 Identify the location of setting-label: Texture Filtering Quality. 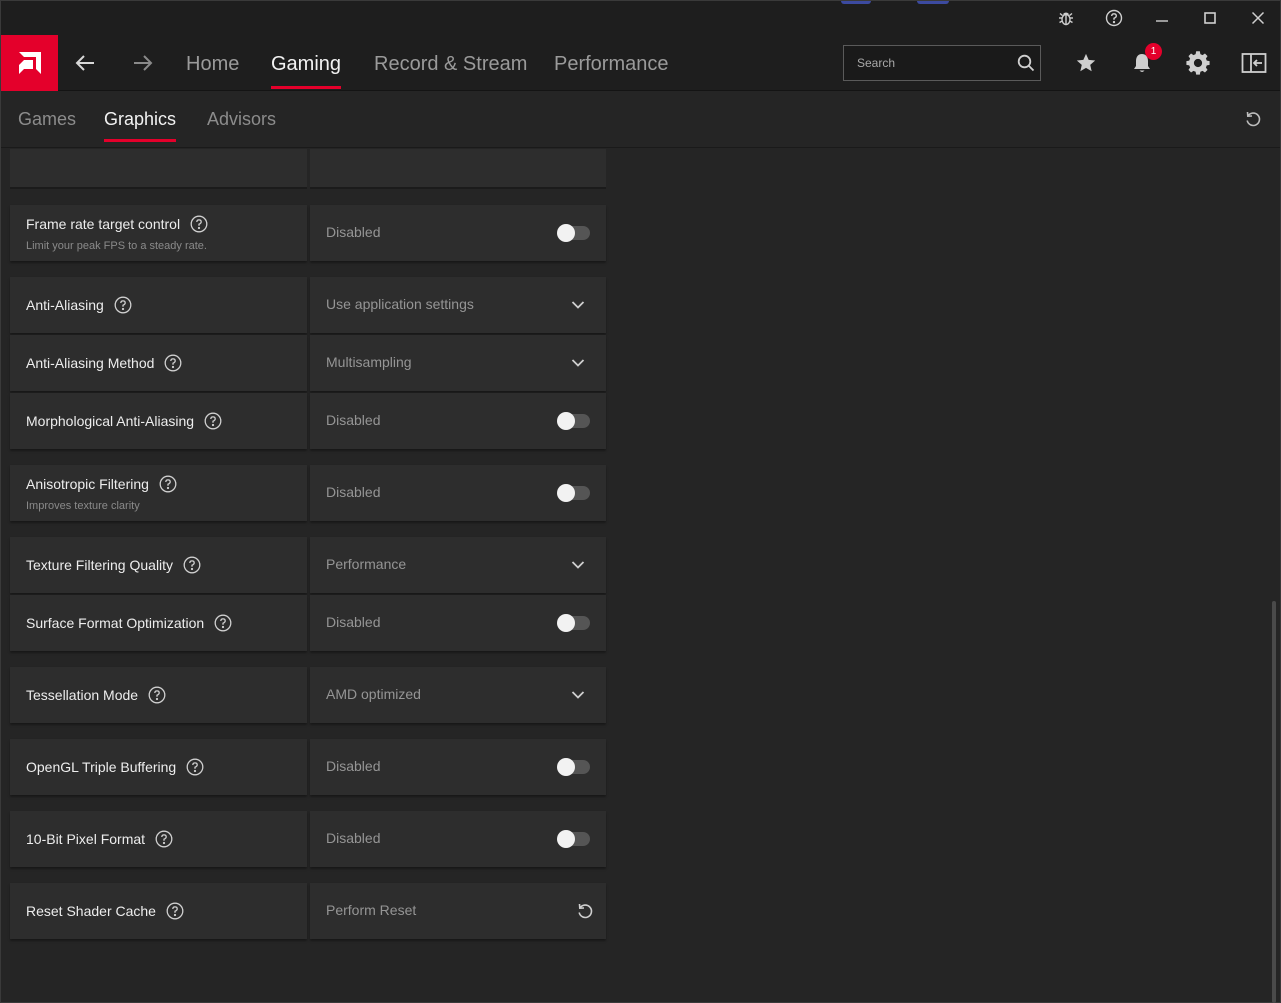
(100, 565).